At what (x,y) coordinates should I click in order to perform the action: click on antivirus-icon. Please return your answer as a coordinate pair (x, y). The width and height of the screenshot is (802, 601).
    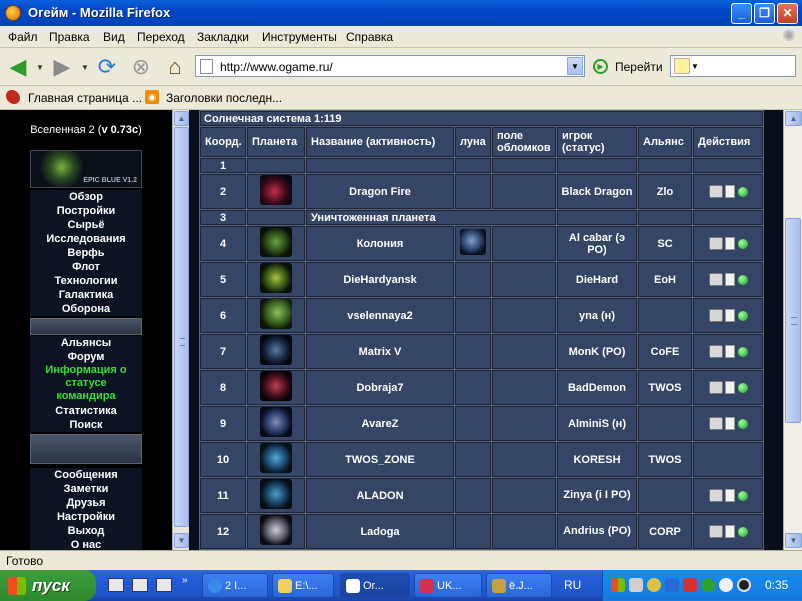
    Looking at the image, I should click on (690, 585).